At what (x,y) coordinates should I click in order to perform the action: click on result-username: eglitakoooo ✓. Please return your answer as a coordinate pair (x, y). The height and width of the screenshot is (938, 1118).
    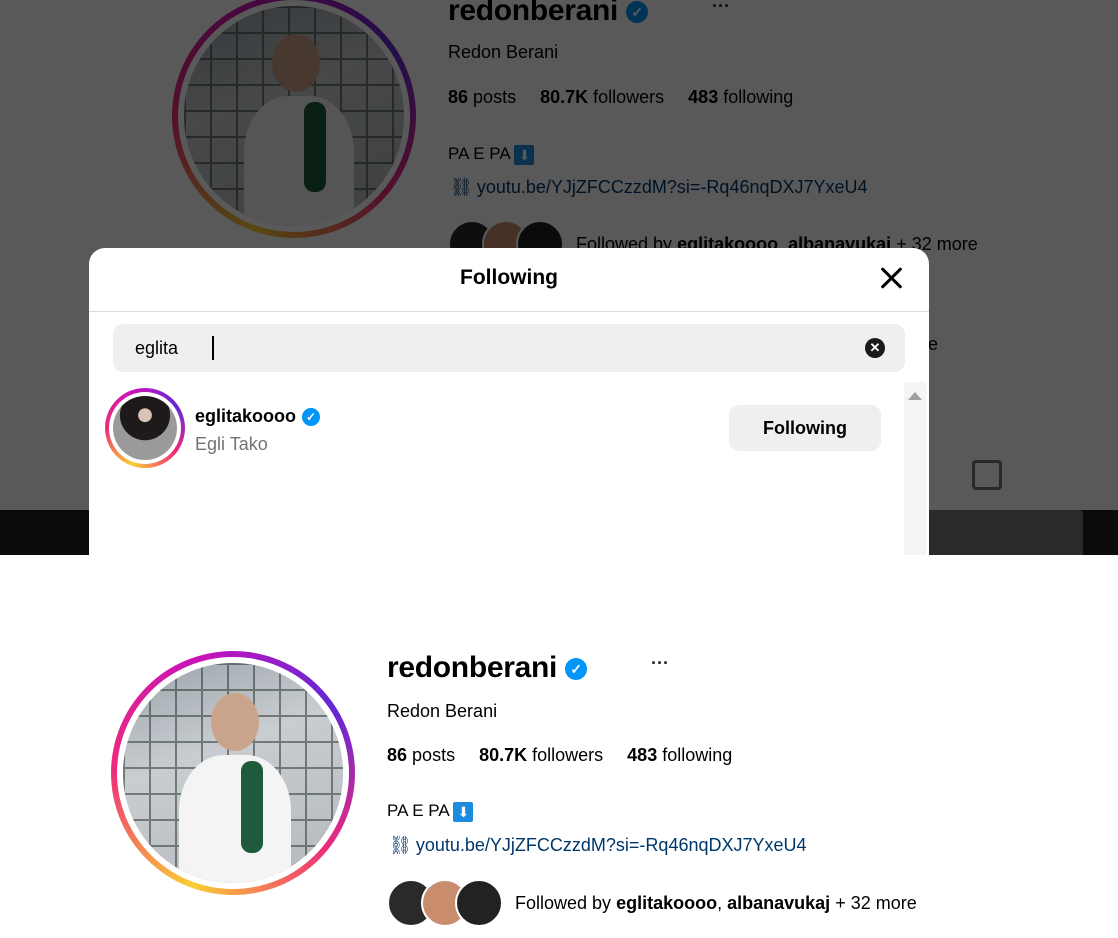
    Looking at the image, I should click on (258, 416).